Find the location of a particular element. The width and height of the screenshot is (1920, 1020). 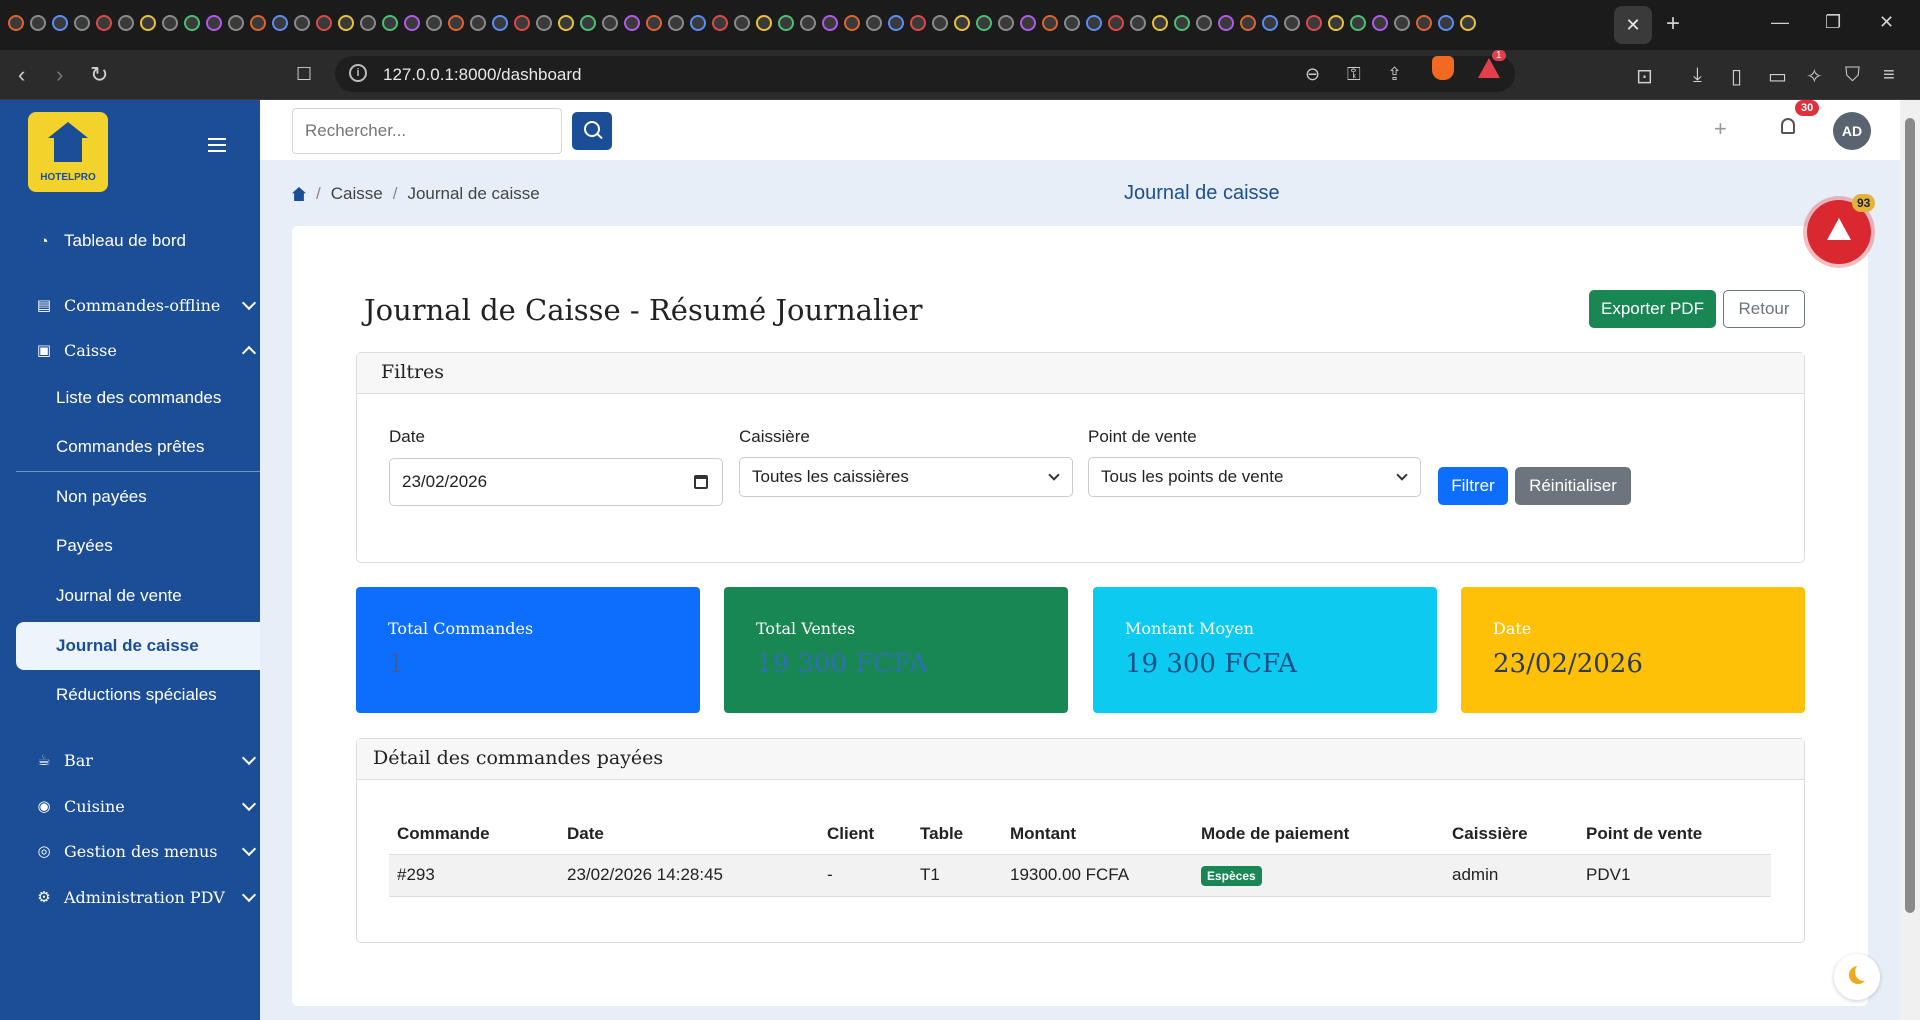

hamburger-menu-icon is located at coordinates (217, 145).